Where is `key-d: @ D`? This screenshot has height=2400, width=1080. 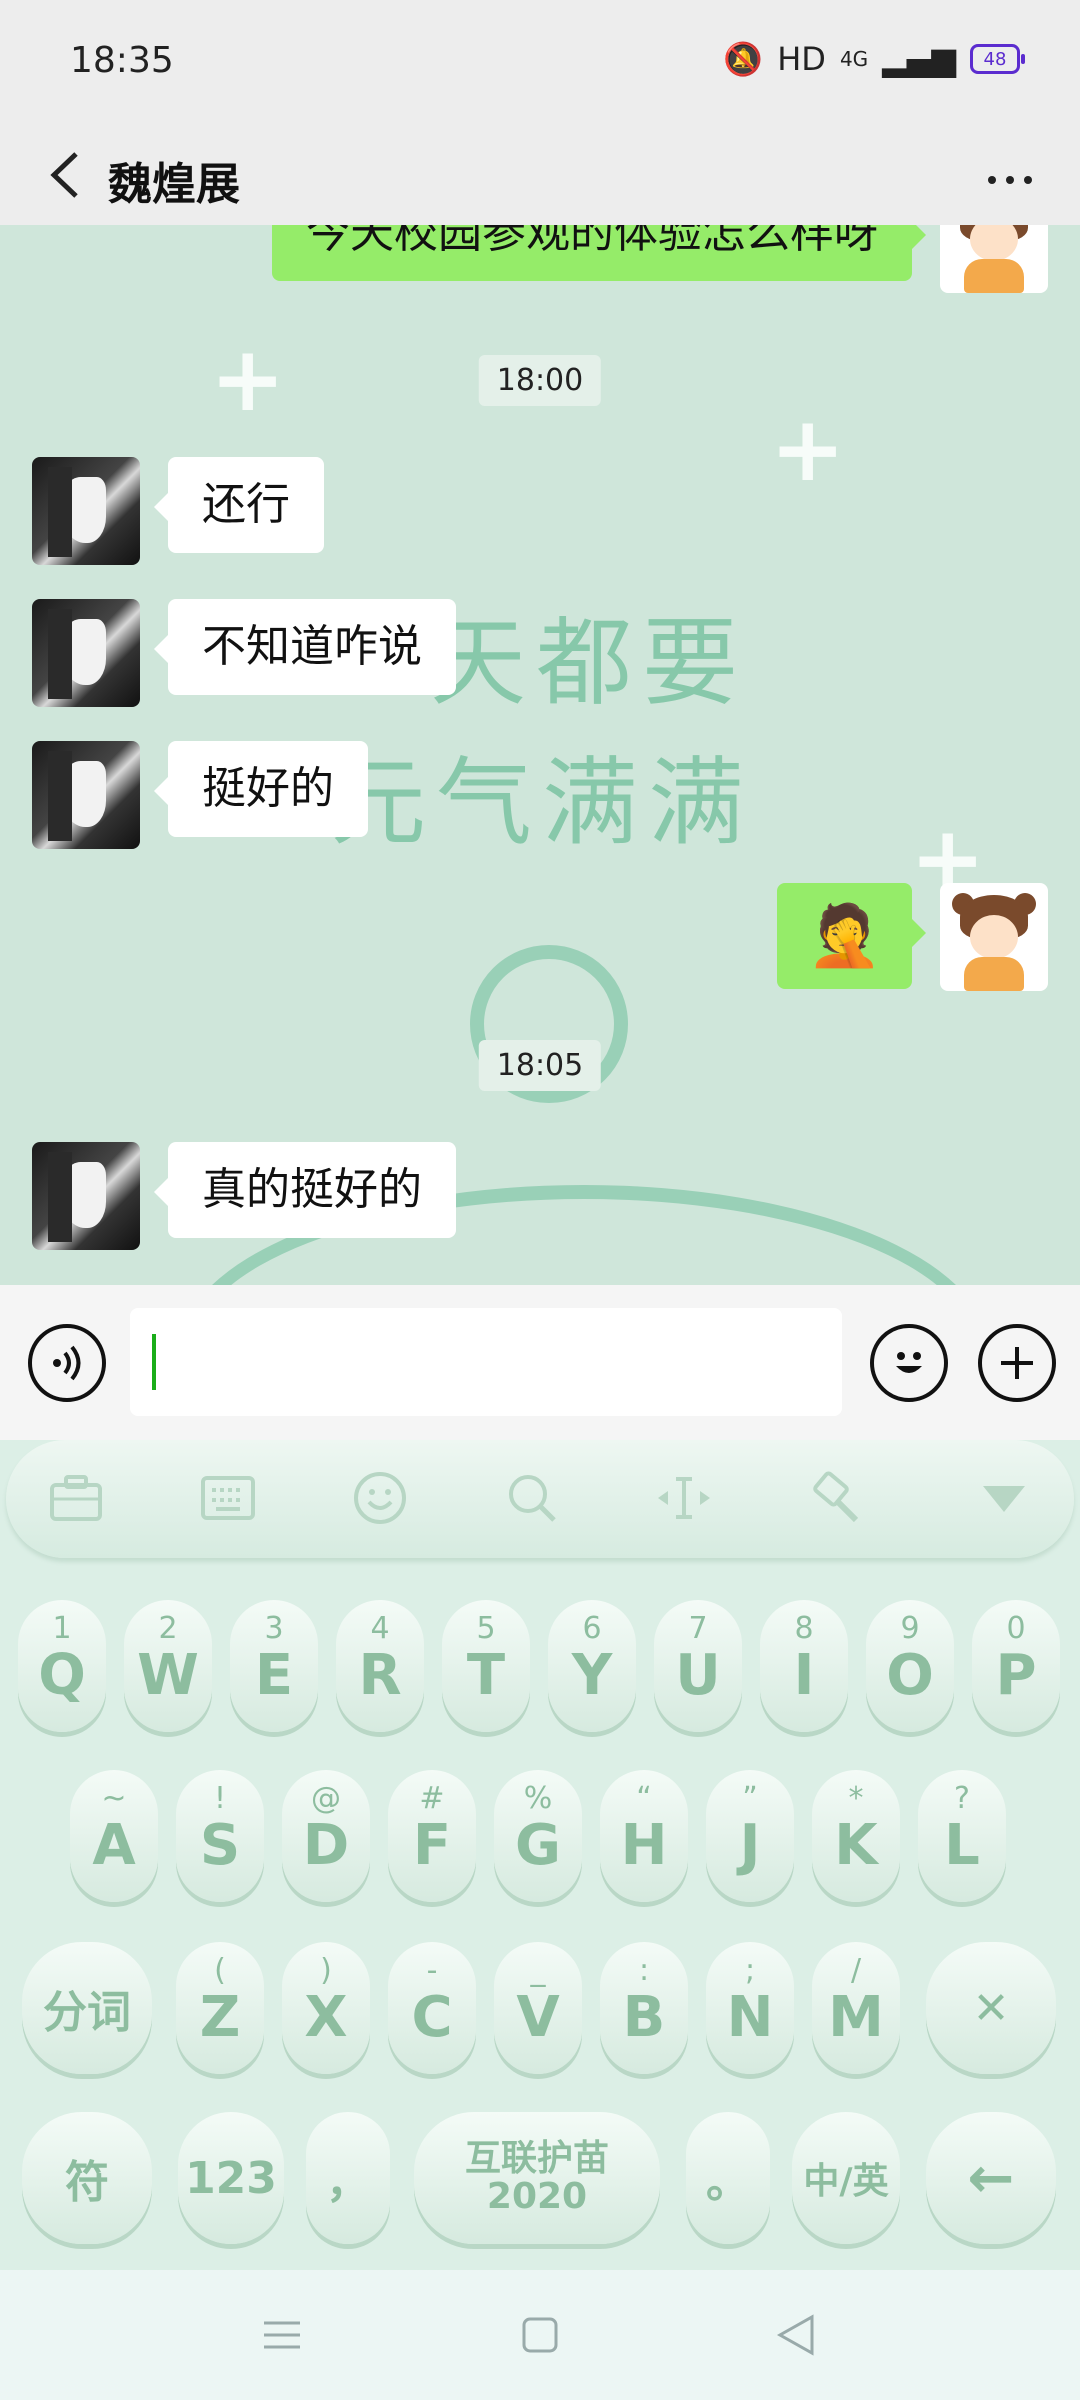
key-d: @ D is located at coordinates (326, 1836).